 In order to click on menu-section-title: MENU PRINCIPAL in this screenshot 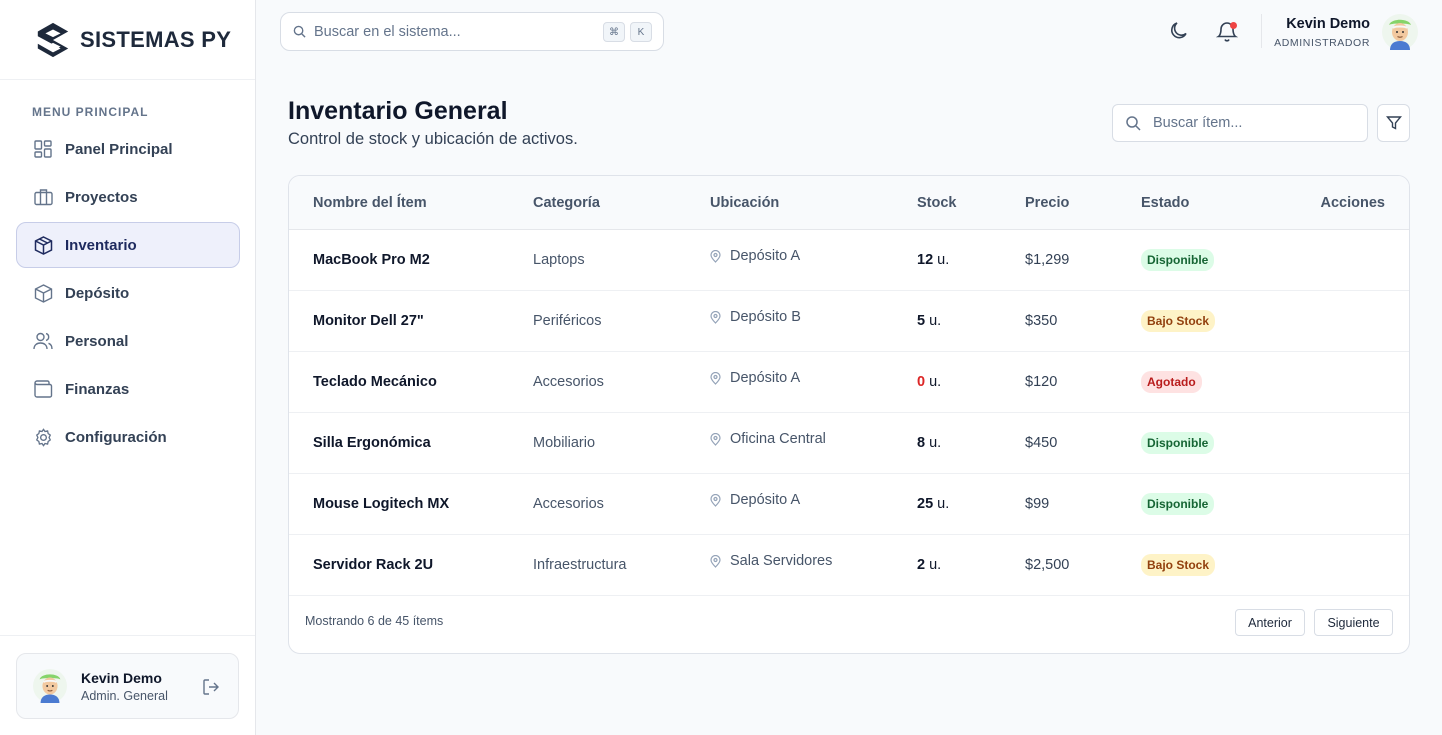, I will do `click(90, 112)`.